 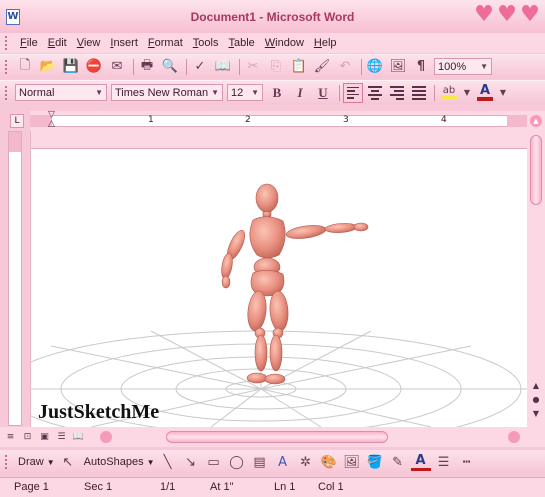 What do you see at coordinates (536, 400) in the screenshot?
I see `select-browse-object-icon: ●` at bounding box center [536, 400].